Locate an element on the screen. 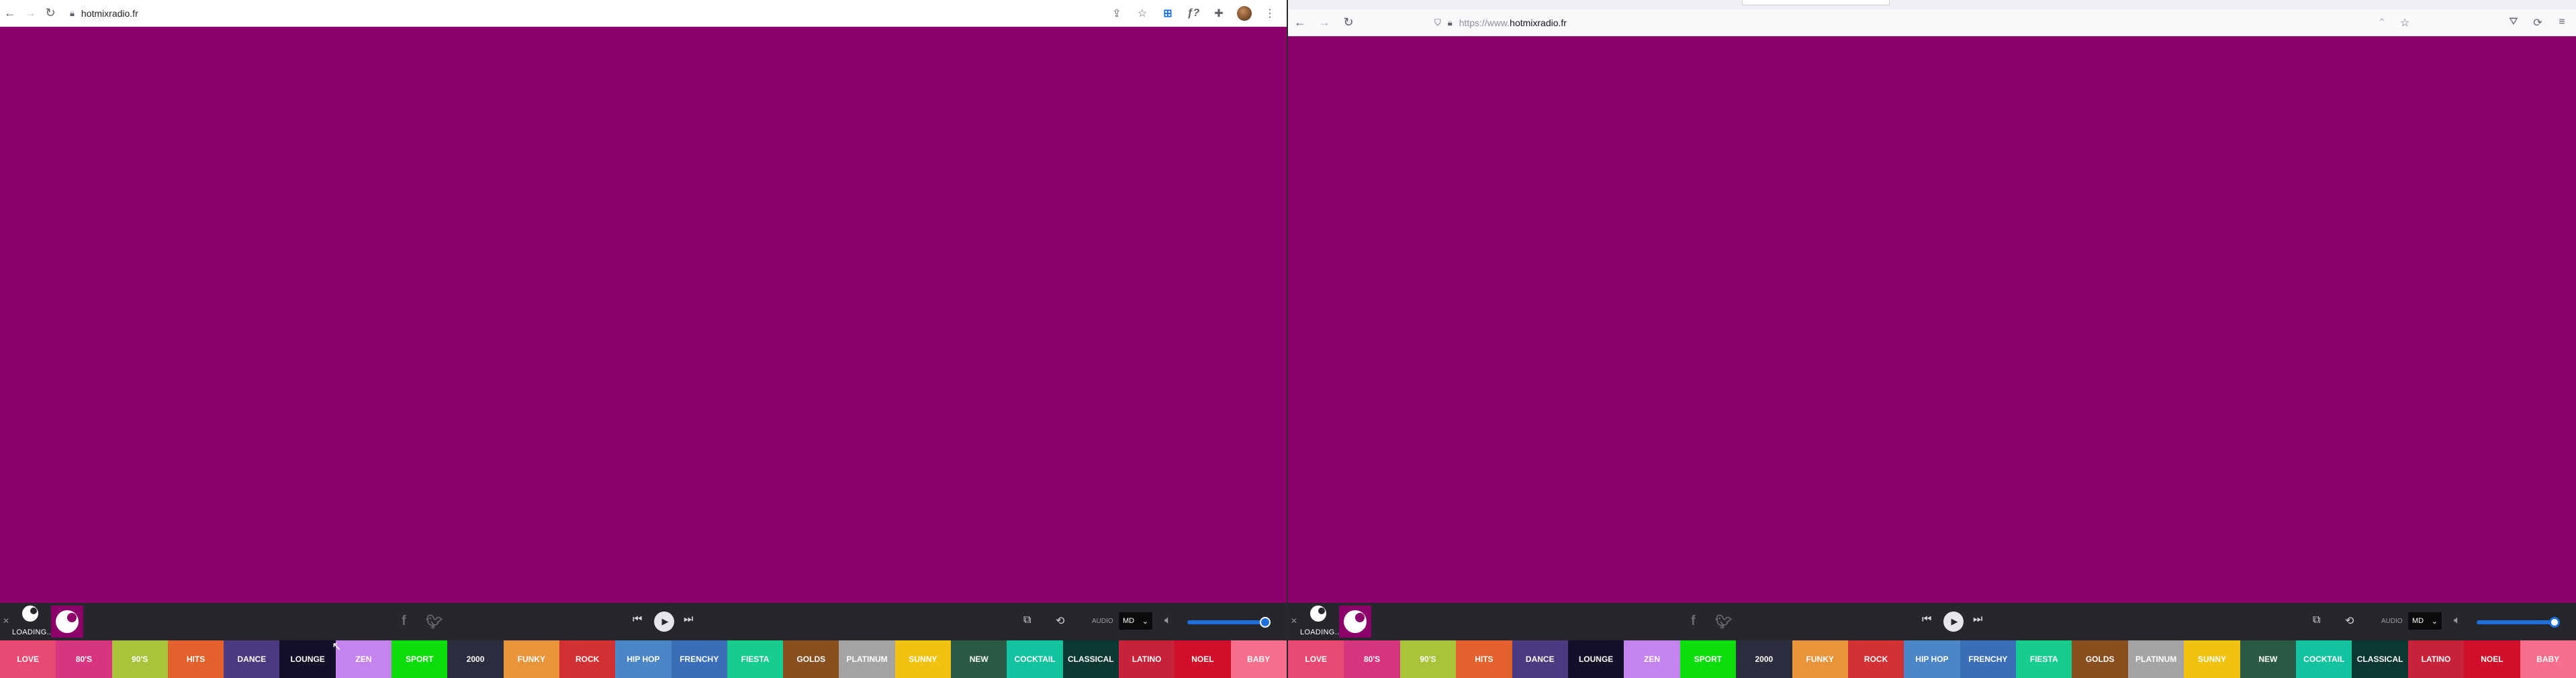  pocket-icon: ⛛ is located at coordinates (2513, 23).